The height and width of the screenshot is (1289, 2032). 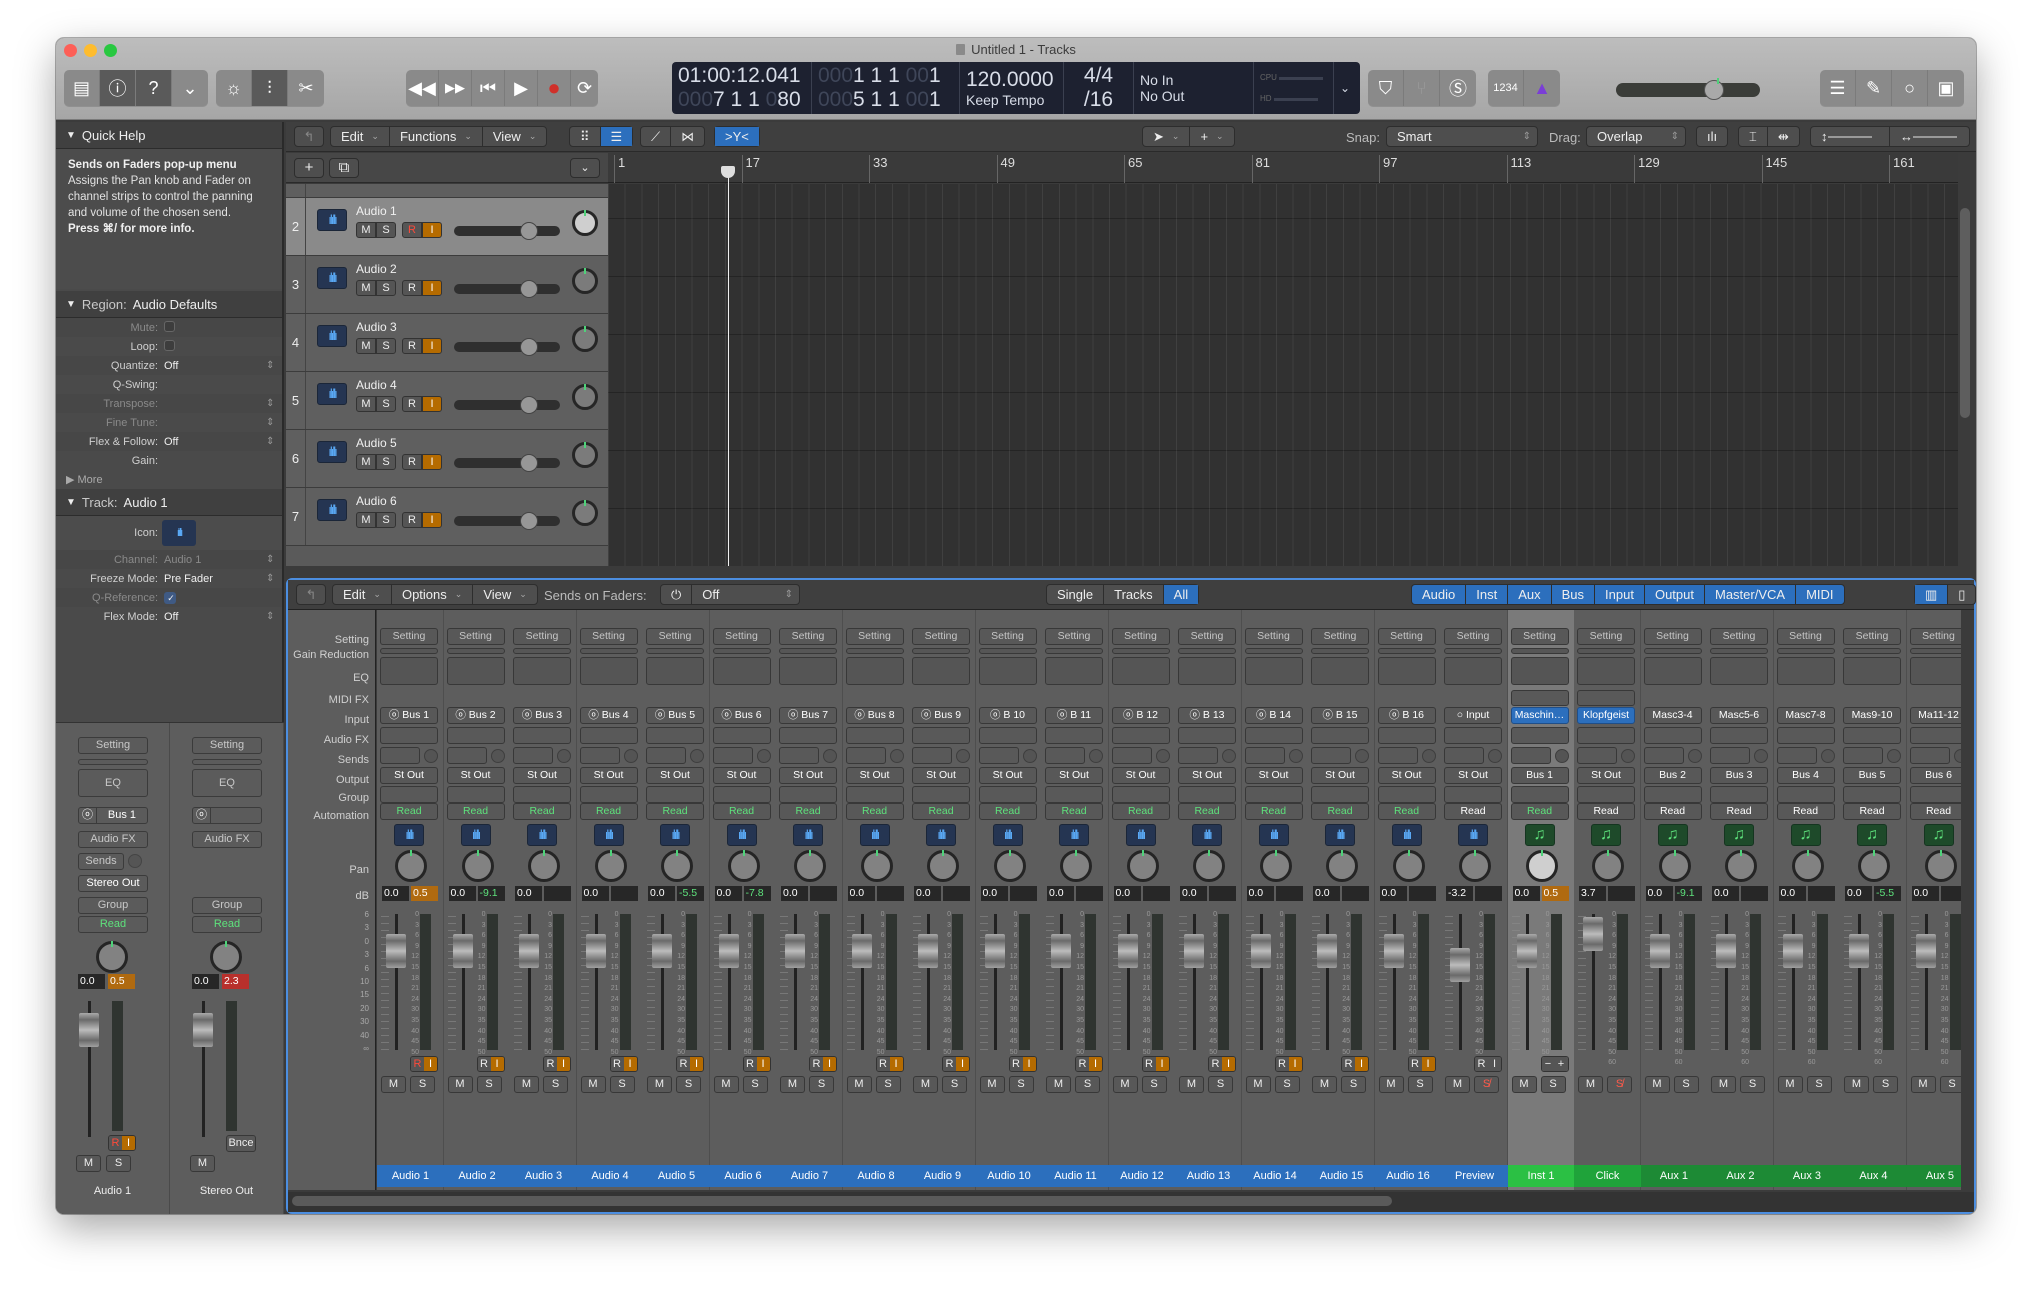 I want to click on channel-name: Audio 9, so click(x=942, y=1176).